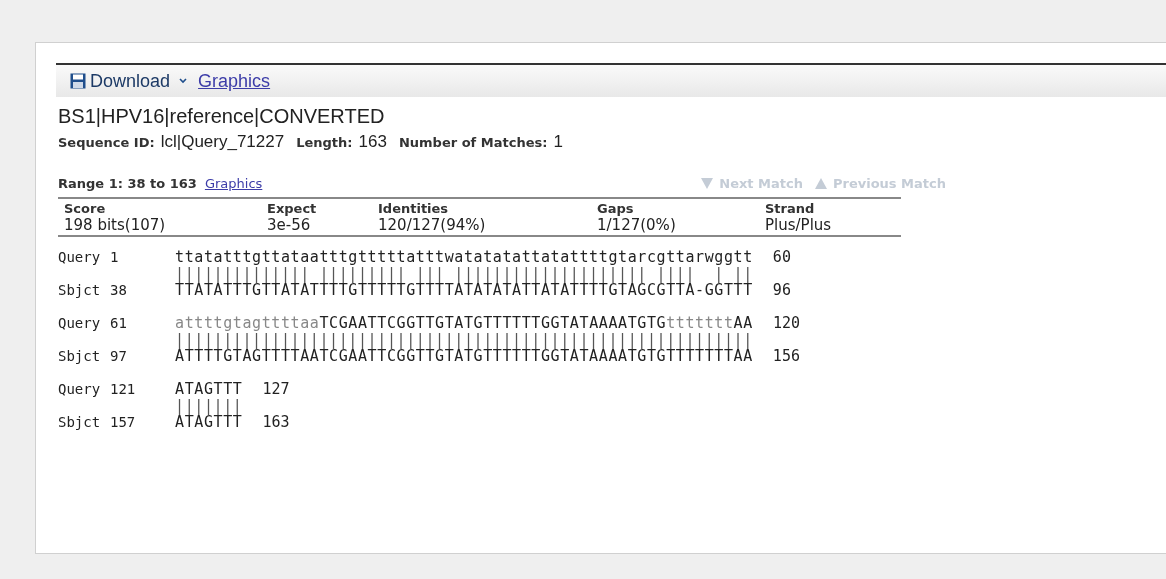  Describe the element at coordinates (464, 323) in the screenshot. I see `query-sequence: attttgtagttttaaTCGAATTCGGTTGTATGTTTTTTGGTATAAAATGTGtttttttAA` at that location.